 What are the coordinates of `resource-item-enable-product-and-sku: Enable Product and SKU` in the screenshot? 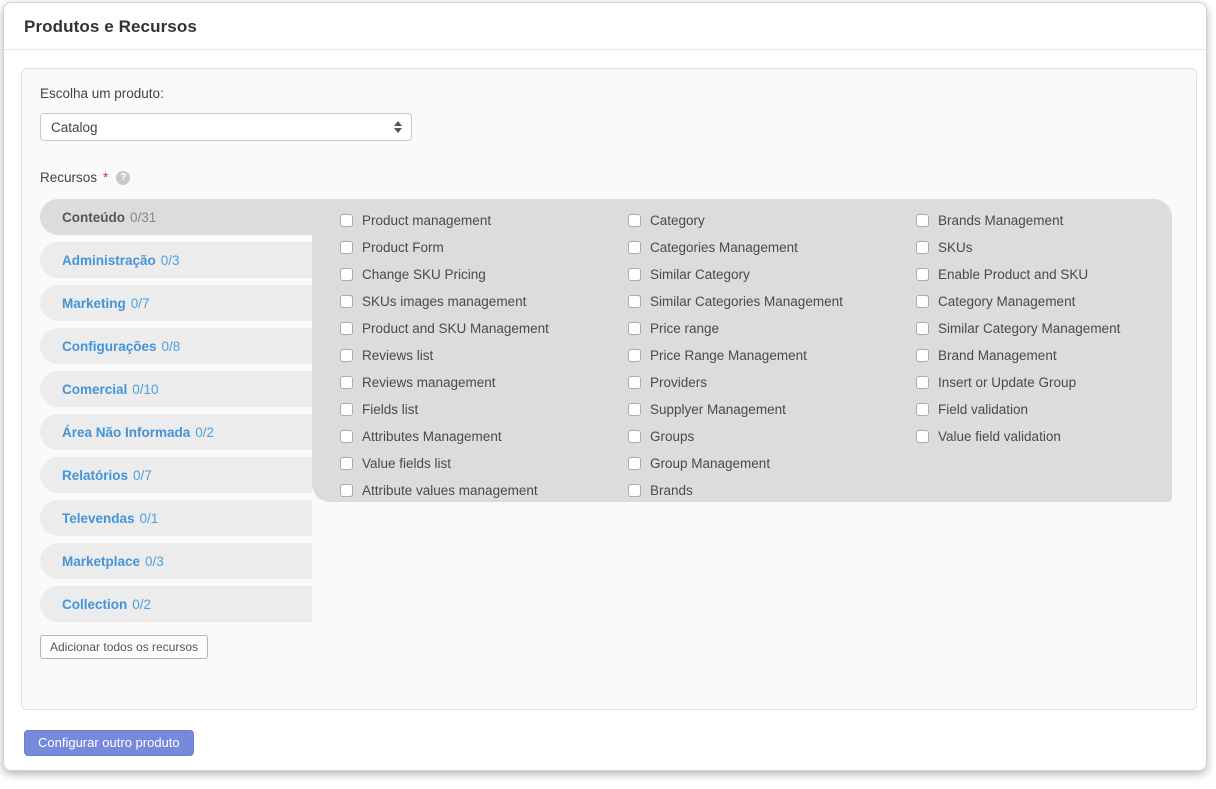 It's located at (1044, 274).